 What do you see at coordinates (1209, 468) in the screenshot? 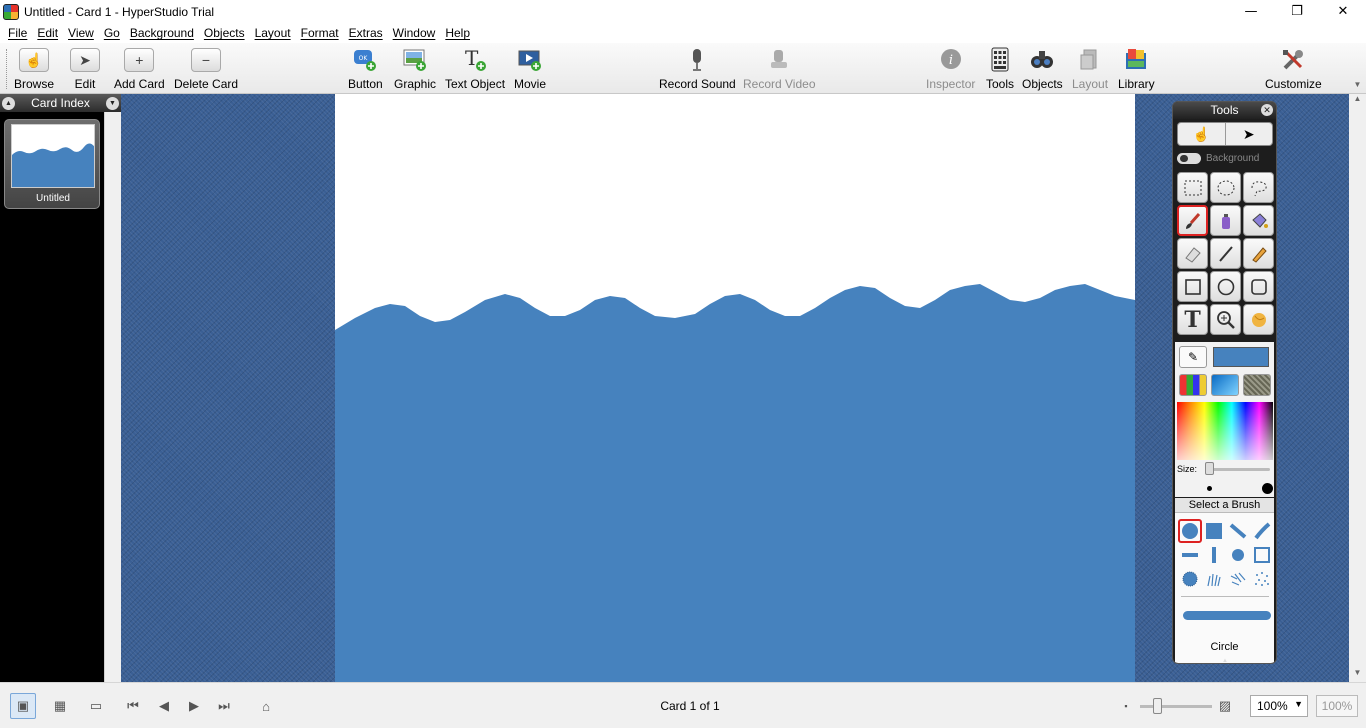
I see `brush-size-slider-handle` at bounding box center [1209, 468].